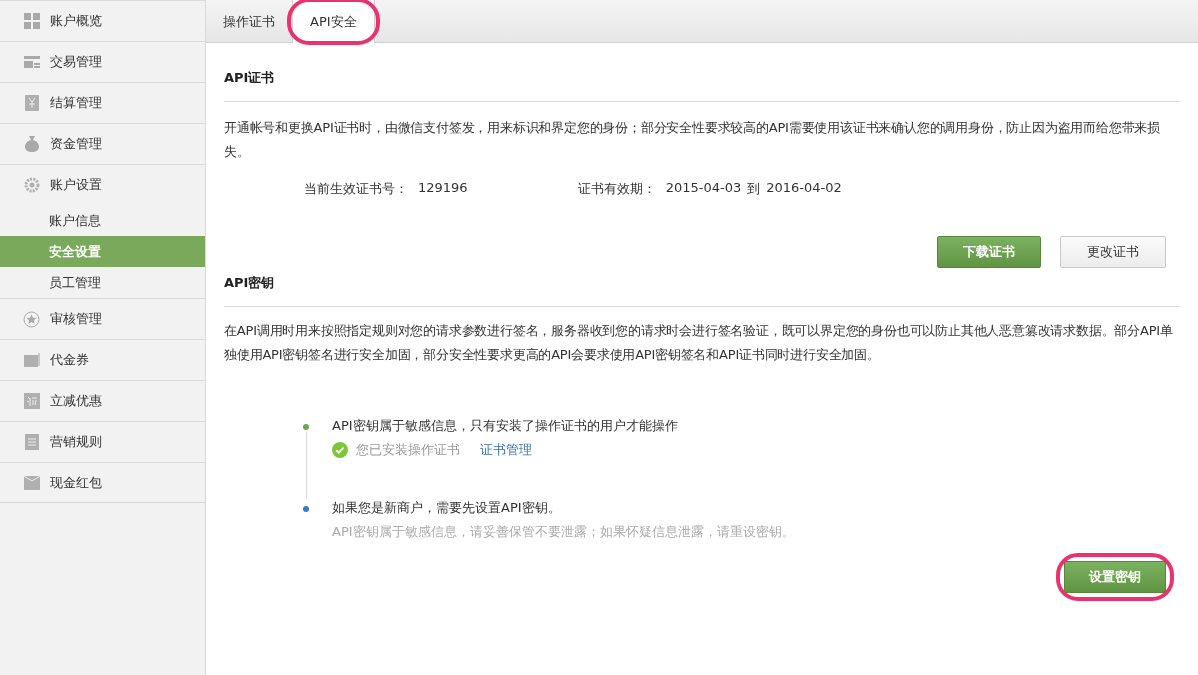  Describe the element at coordinates (356, 189) in the screenshot. I see `label: 当前生效证书号：` at that location.